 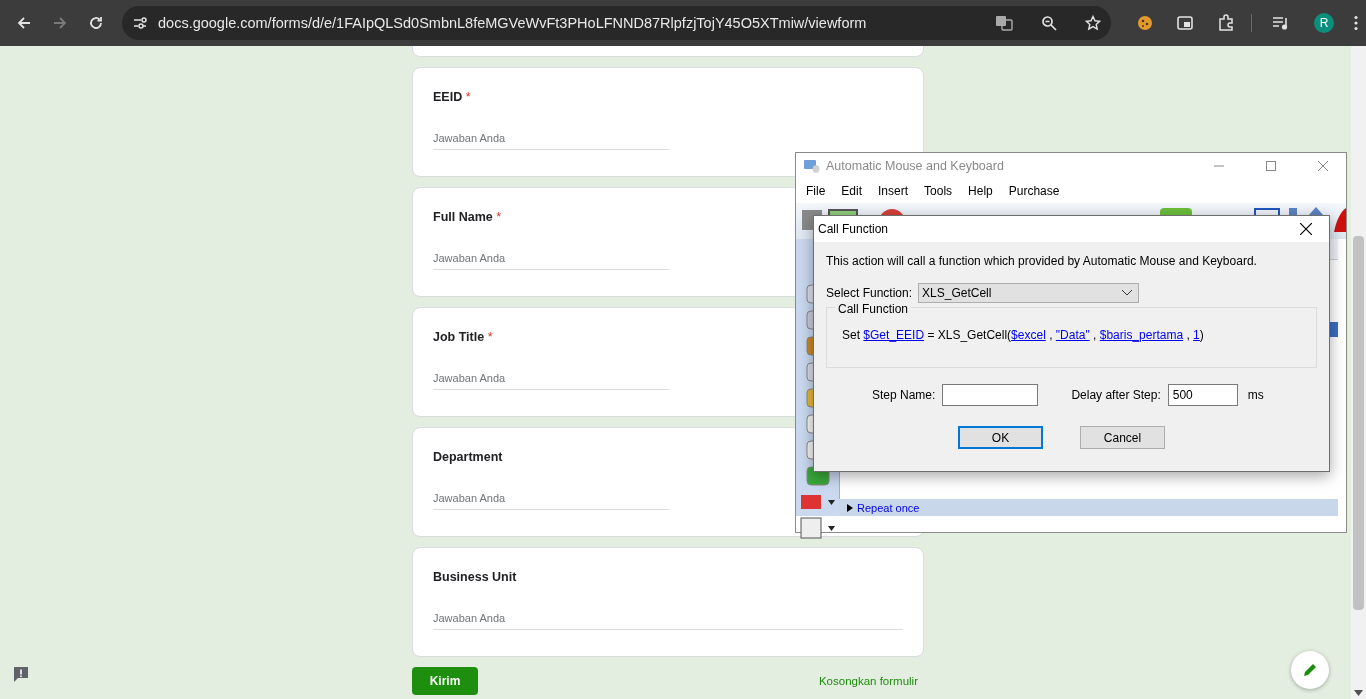 I want to click on variable-link: 1, so click(x=1196, y=335).